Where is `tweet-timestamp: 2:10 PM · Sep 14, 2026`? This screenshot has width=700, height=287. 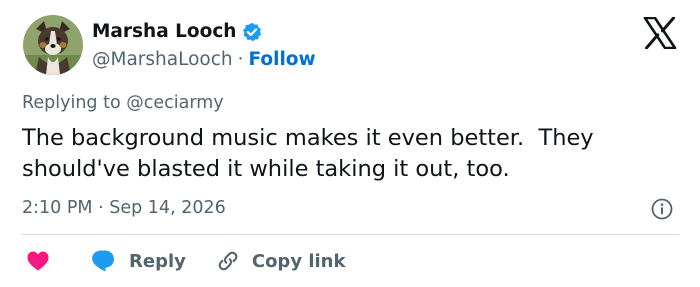 tweet-timestamp: 2:10 PM · Sep 14, 2026 is located at coordinates (124, 208).